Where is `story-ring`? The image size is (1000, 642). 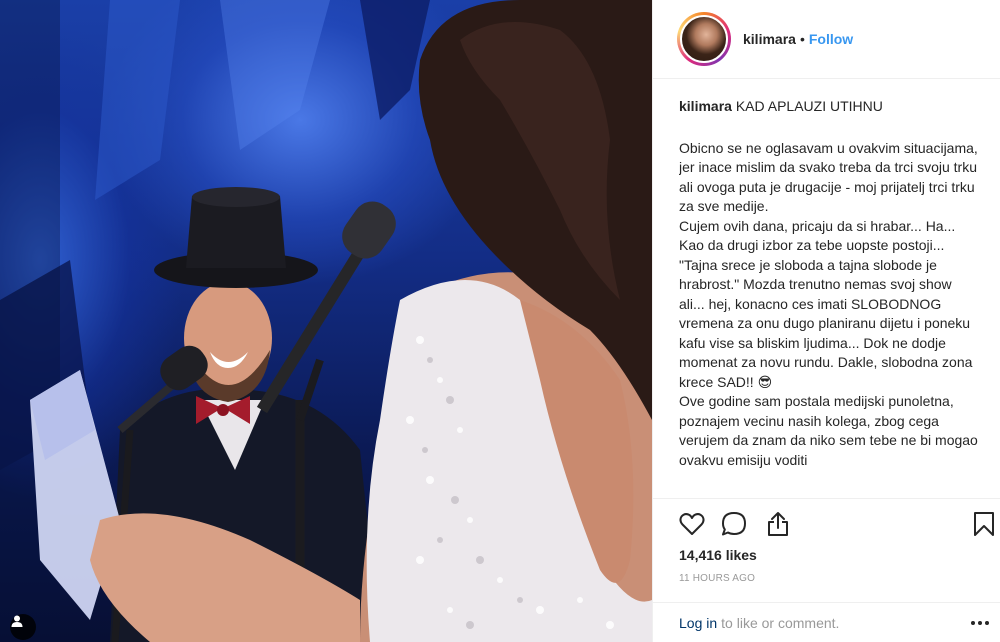
story-ring is located at coordinates (704, 39).